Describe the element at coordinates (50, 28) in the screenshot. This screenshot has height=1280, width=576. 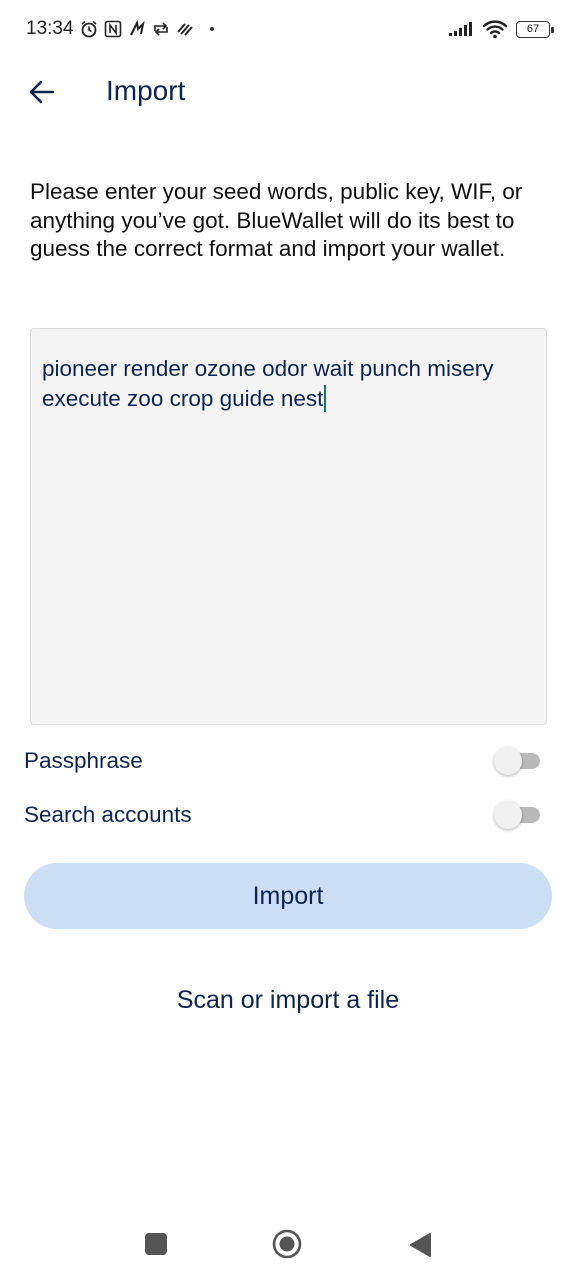
I see `status-time: 13:34` at that location.